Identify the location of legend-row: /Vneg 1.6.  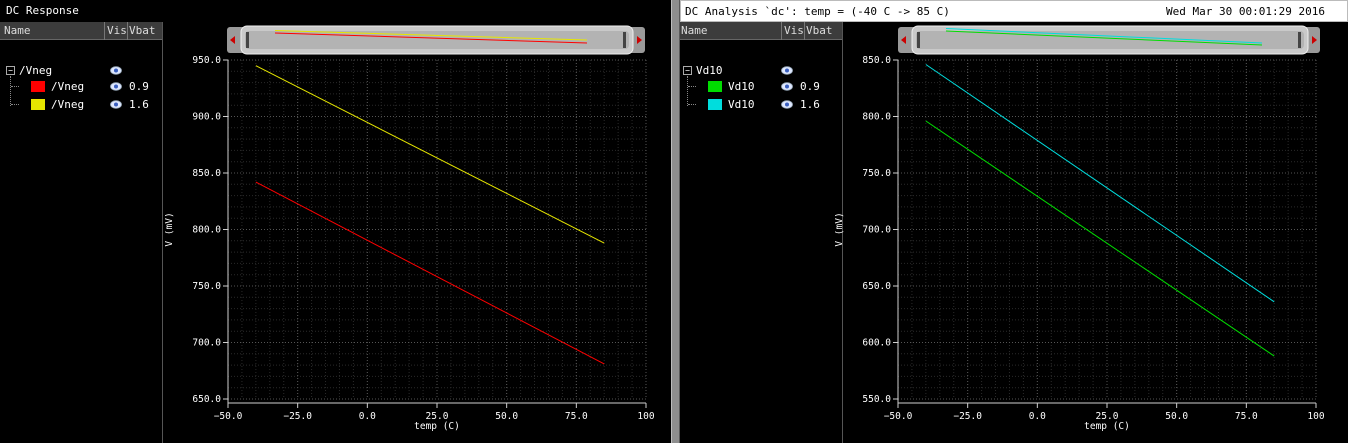
(80, 105).